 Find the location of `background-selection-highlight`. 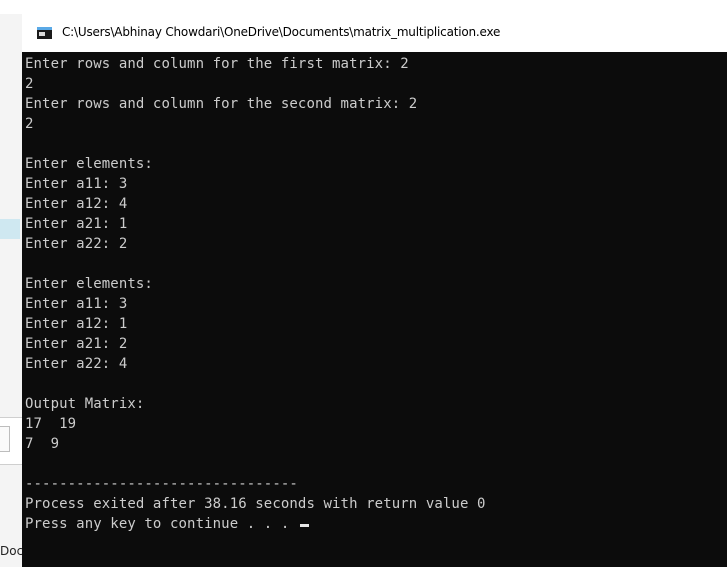

background-selection-highlight is located at coordinates (10, 229).